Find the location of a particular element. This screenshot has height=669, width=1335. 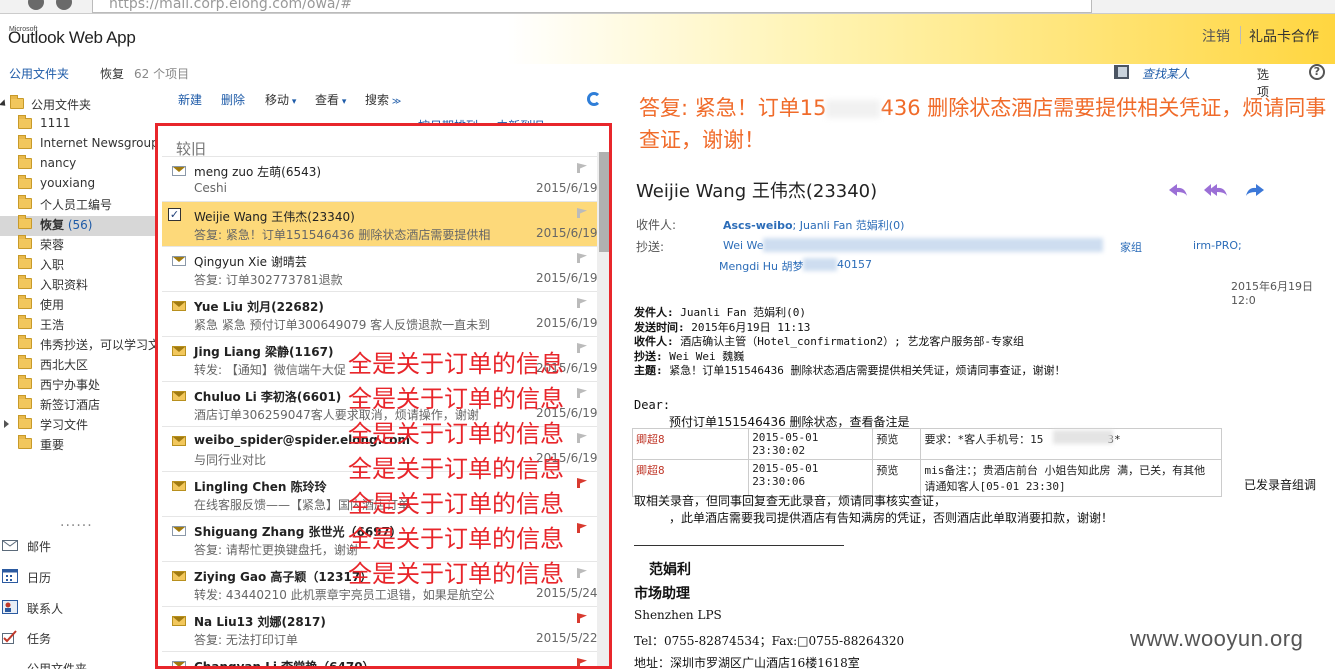

action-cell: 预览 is located at coordinates (897, 444).